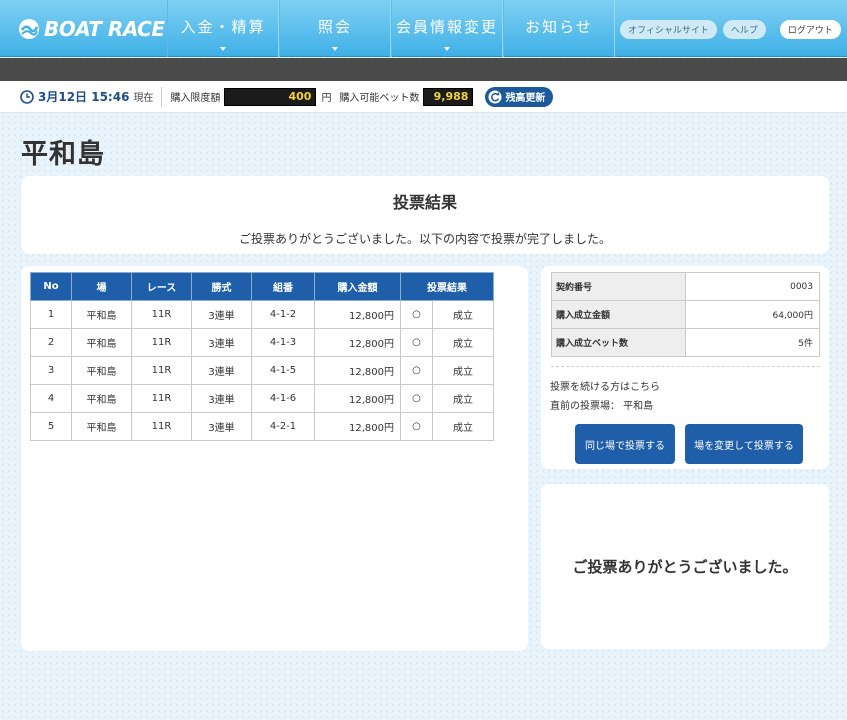  Describe the element at coordinates (625, 444) in the screenshot. I see `vote-same-venue-button: 同じ場で投票する` at that location.